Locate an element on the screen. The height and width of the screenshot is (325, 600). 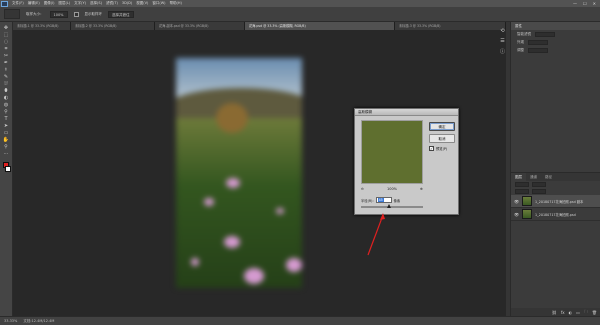
preview-label: 预览(P) is located at coordinates (442, 149).